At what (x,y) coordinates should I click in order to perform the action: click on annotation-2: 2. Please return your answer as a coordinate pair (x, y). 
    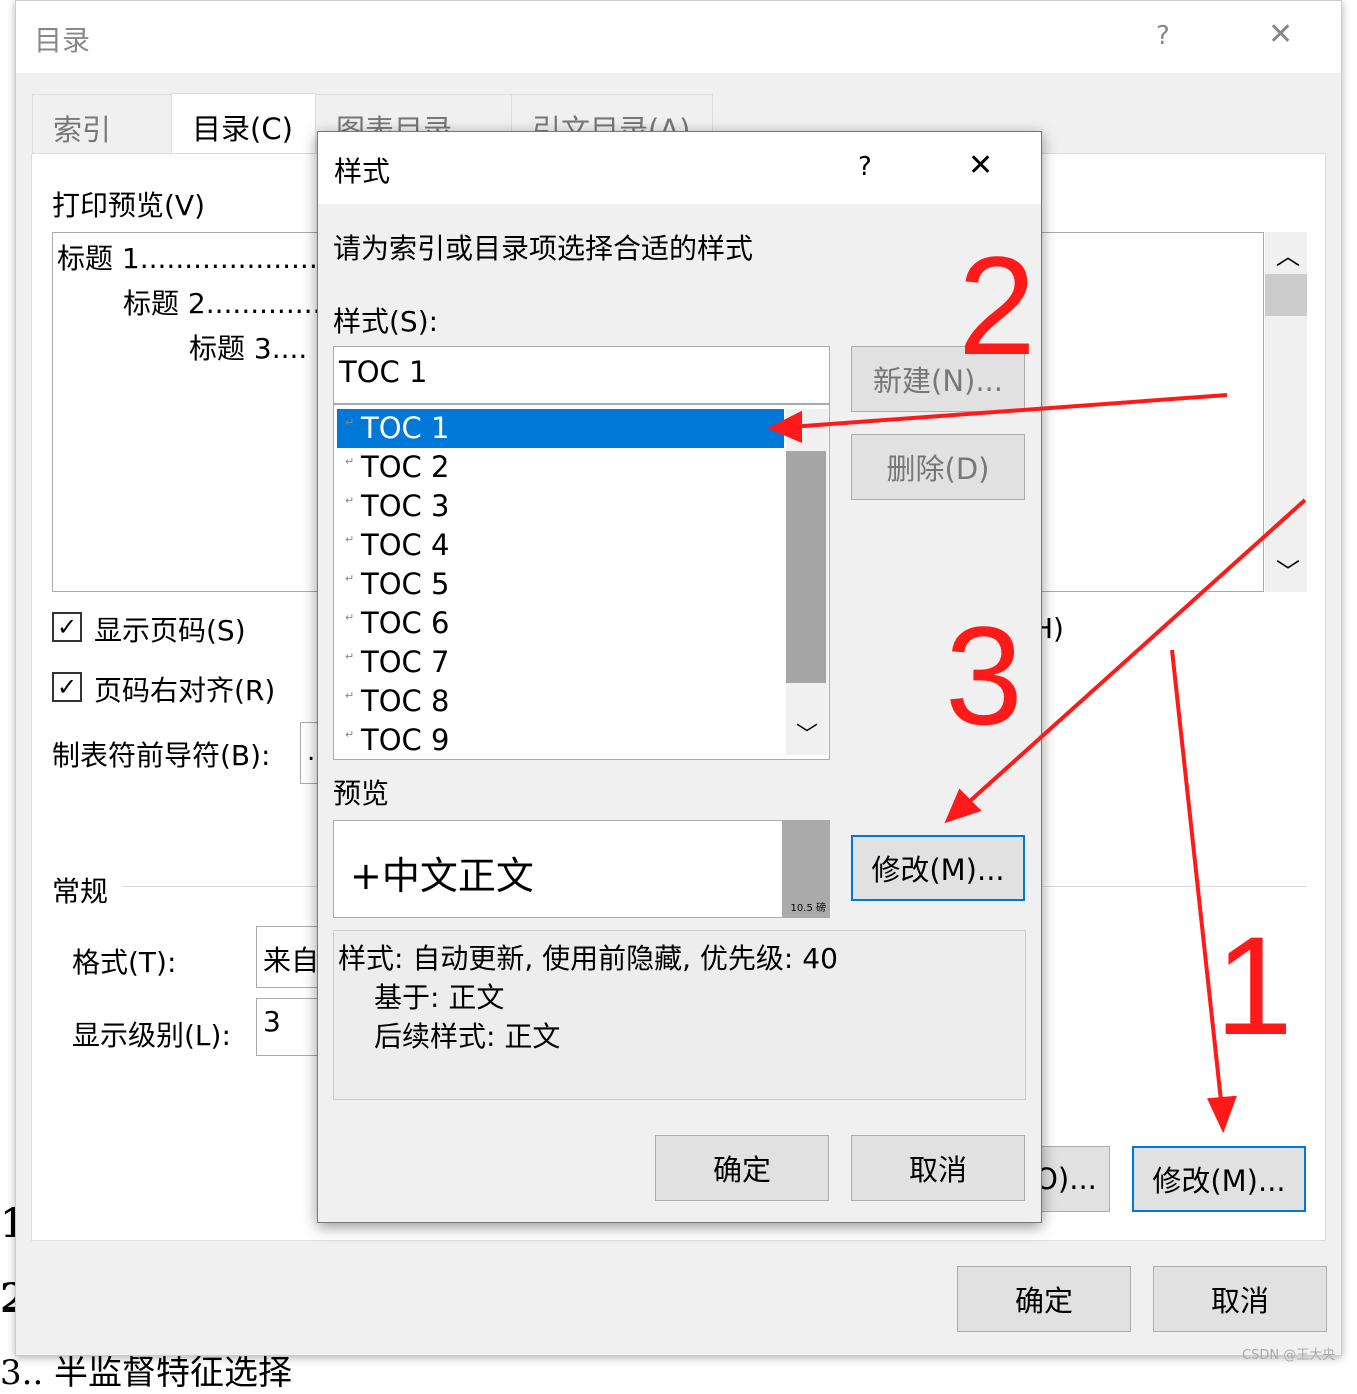
    Looking at the image, I should click on (997, 305).